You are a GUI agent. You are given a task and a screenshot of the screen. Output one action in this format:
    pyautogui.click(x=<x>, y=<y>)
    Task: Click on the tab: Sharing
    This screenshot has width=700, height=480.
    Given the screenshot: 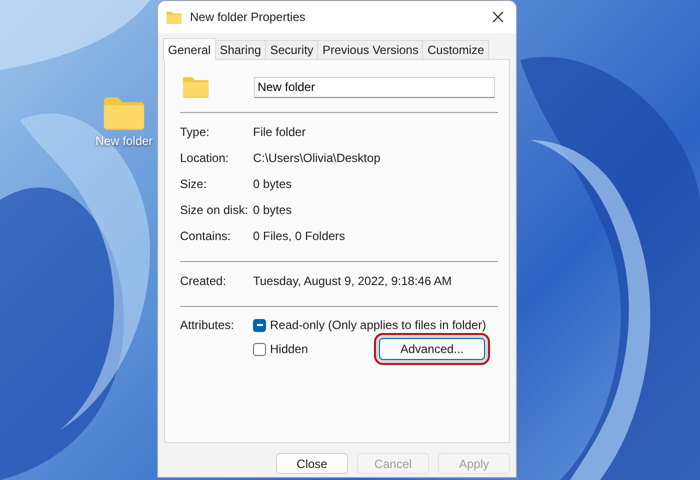 What is the action you would take?
    pyautogui.click(x=240, y=49)
    